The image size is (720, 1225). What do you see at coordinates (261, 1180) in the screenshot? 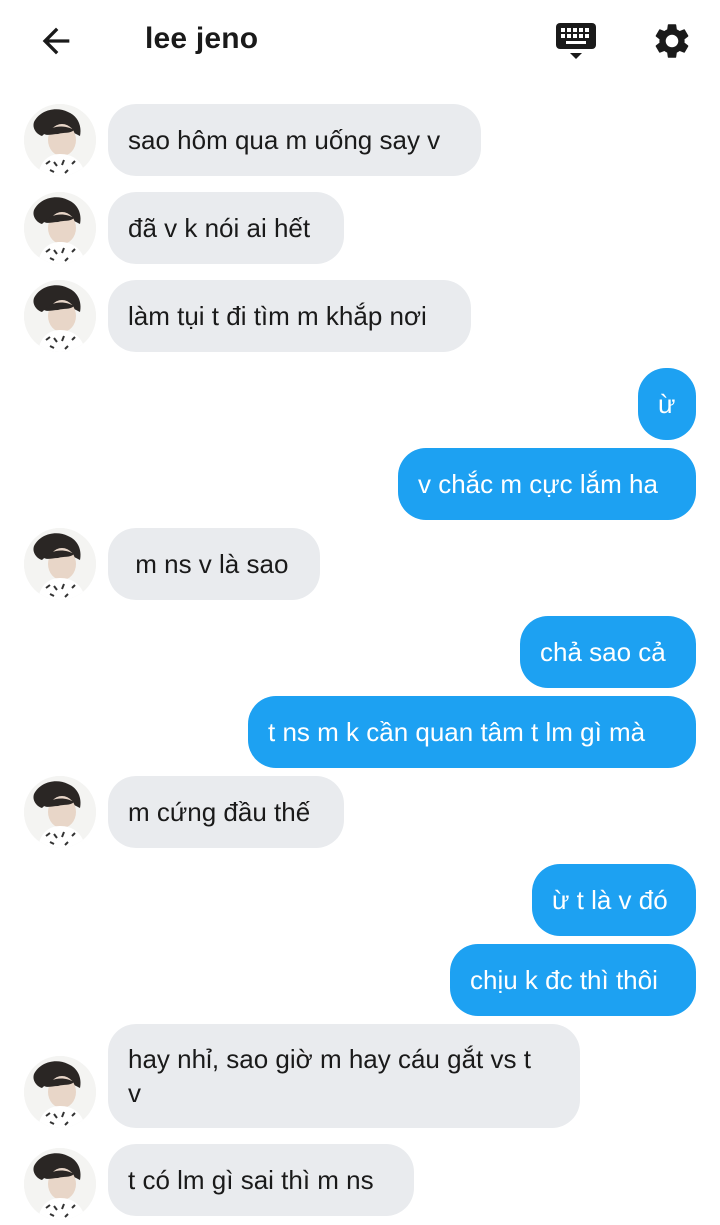
I see `incoming-message: t có lm gì sai thì m ns` at bounding box center [261, 1180].